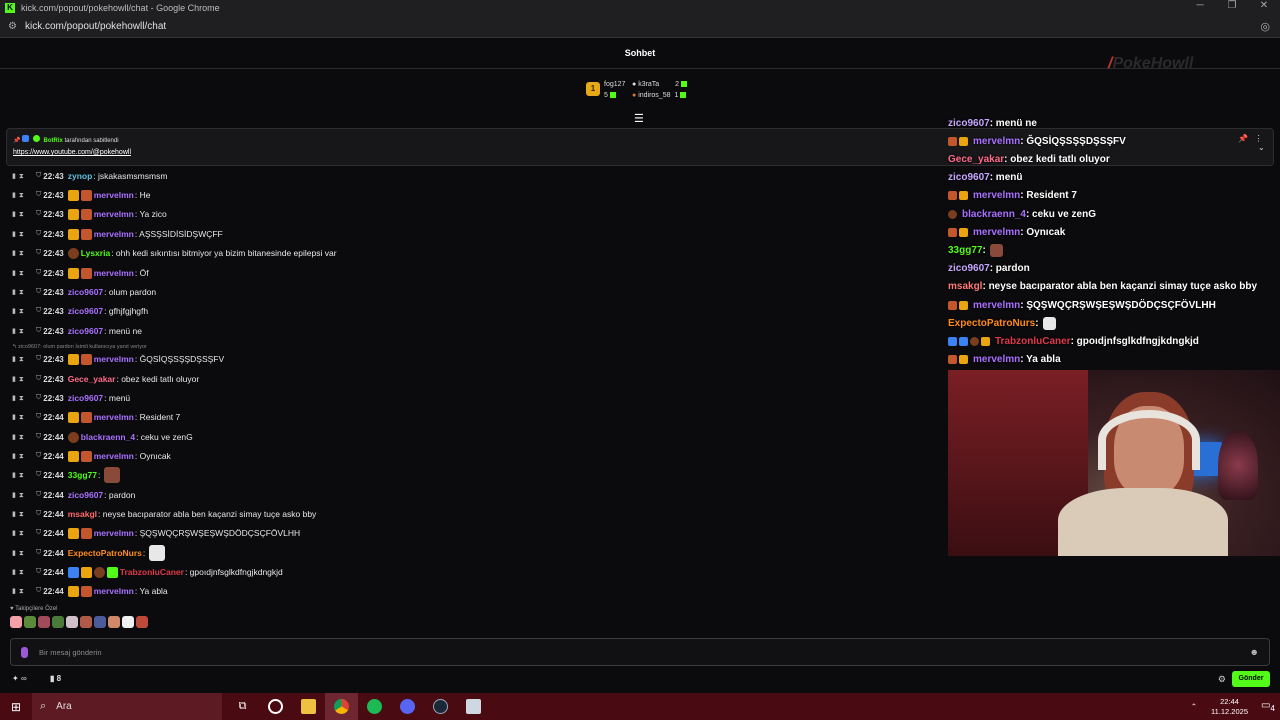 This screenshot has width=1280, height=720. I want to click on more-options-icon: ⋮, so click(1259, 138).